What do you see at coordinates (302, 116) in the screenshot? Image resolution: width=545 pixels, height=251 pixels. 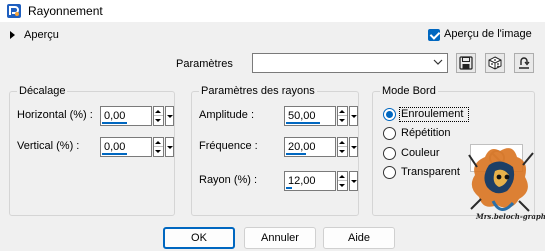 I see `amplitude-value: 50,00` at bounding box center [302, 116].